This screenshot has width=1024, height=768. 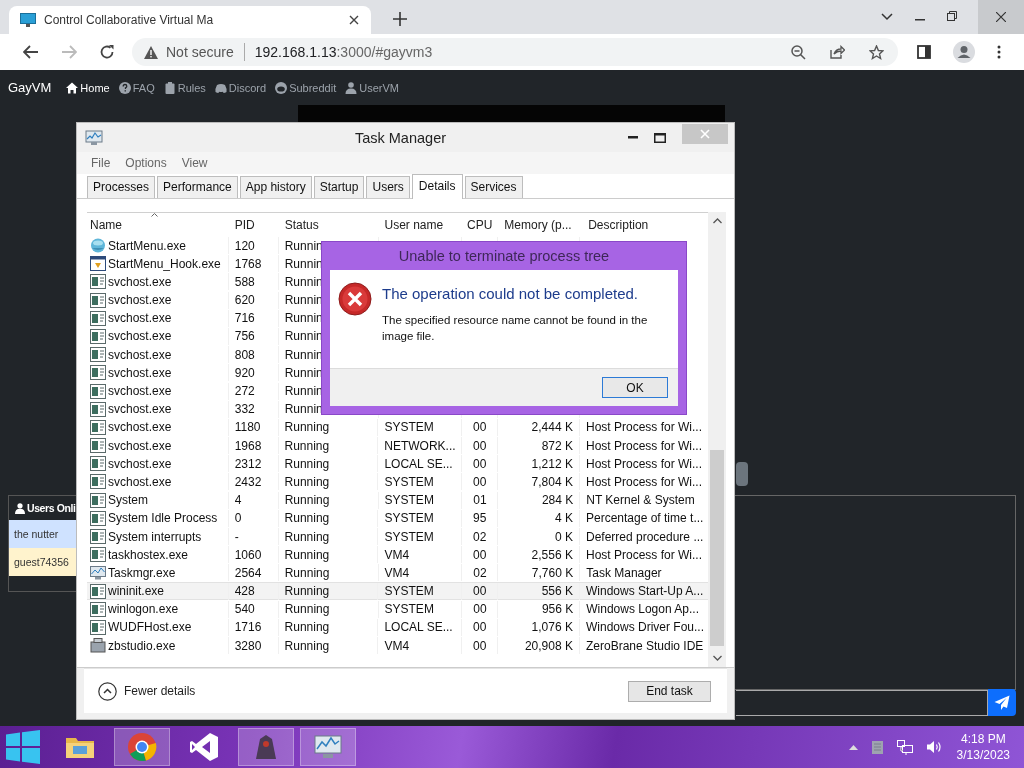 I want to click on menu-item: File, so click(x=101, y=163).